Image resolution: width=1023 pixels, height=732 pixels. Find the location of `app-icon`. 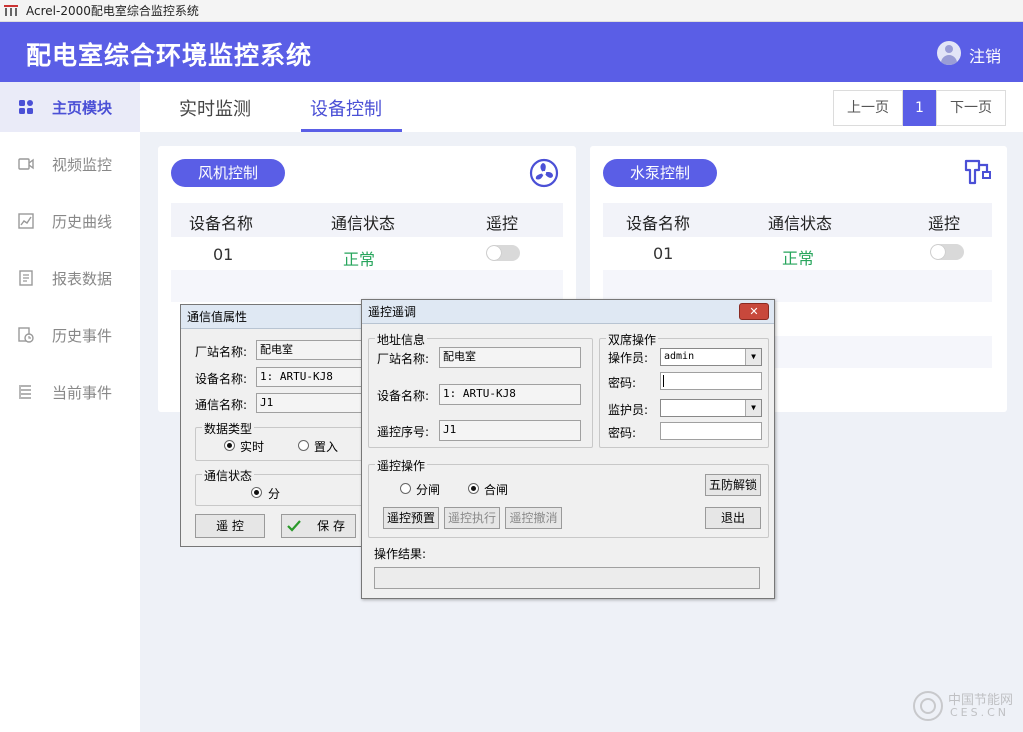

app-icon is located at coordinates (11, 10).